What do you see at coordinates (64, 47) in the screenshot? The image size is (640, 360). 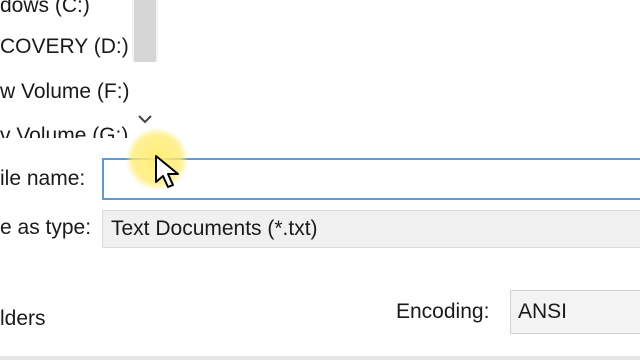 I see `drive-item-d: COVERY (D:)` at bounding box center [64, 47].